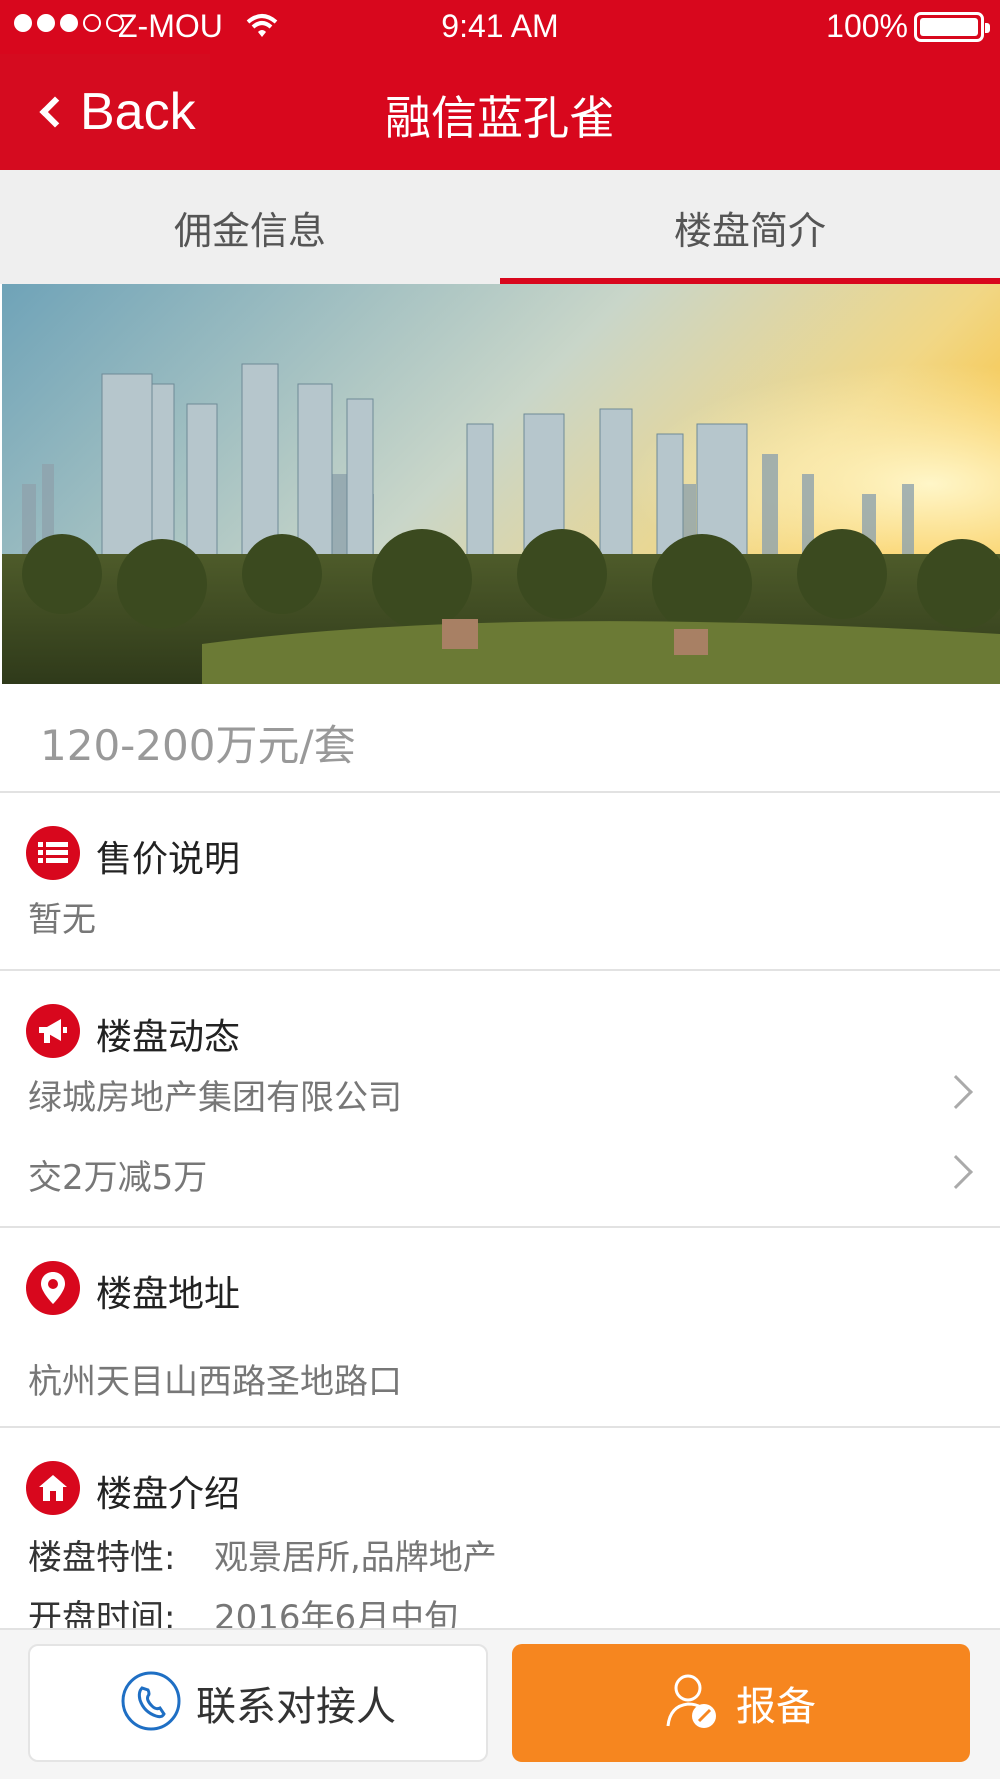  I want to click on intro-feature-label: 楼盘特性:, so click(102, 1558).